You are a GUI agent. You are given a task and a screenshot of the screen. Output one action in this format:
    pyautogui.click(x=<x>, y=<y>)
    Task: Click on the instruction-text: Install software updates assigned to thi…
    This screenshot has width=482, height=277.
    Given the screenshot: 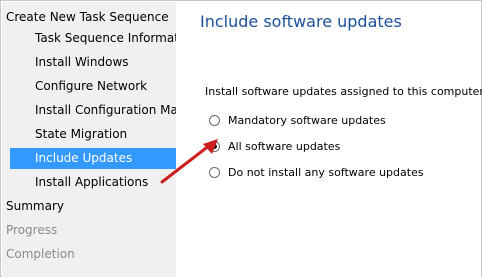 What is the action you would take?
    pyautogui.click(x=343, y=91)
    